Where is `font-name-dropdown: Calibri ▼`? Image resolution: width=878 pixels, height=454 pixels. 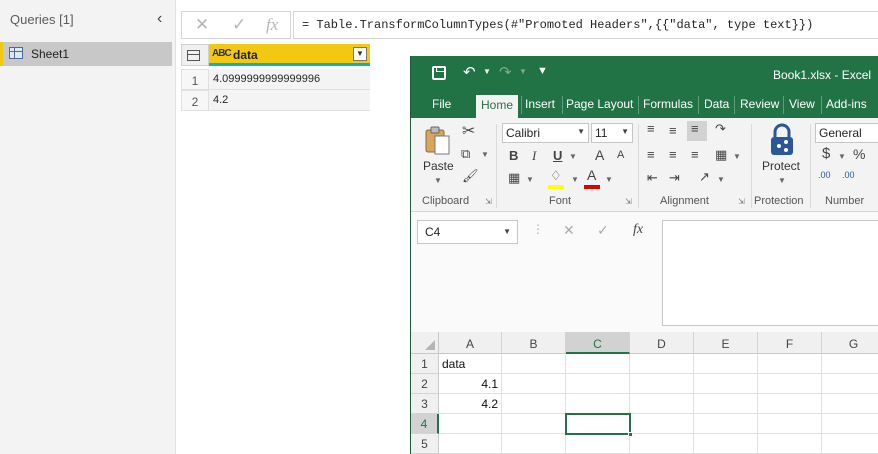 font-name-dropdown: Calibri ▼ is located at coordinates (545, 133).